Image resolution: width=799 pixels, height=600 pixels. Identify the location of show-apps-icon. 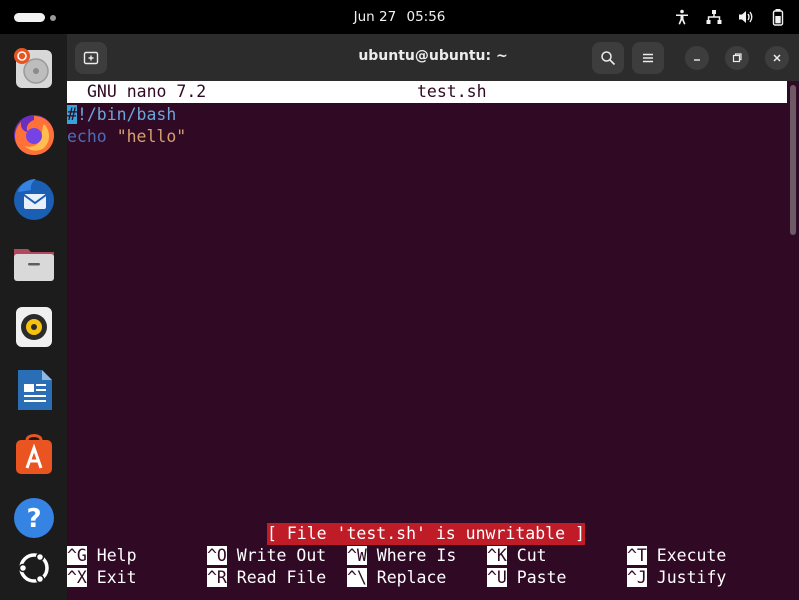
(33, 568).